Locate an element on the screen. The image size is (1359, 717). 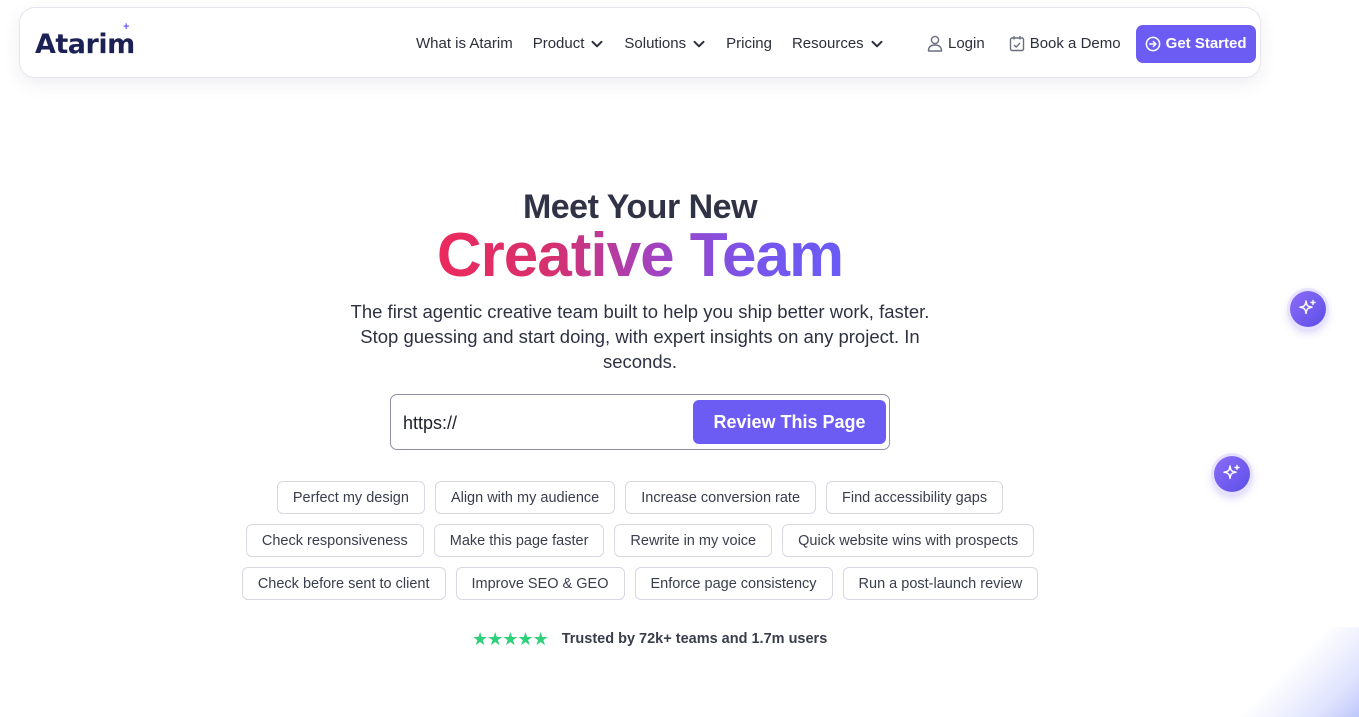
trust-text: Trusted by 72k+ teams and 1.7m users is located at coordinates (694, 639).